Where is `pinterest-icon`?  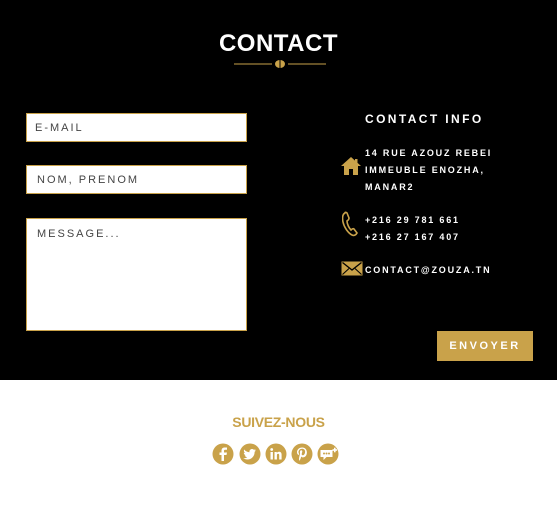 pinterest-icon is located at coordinates (302, 454).